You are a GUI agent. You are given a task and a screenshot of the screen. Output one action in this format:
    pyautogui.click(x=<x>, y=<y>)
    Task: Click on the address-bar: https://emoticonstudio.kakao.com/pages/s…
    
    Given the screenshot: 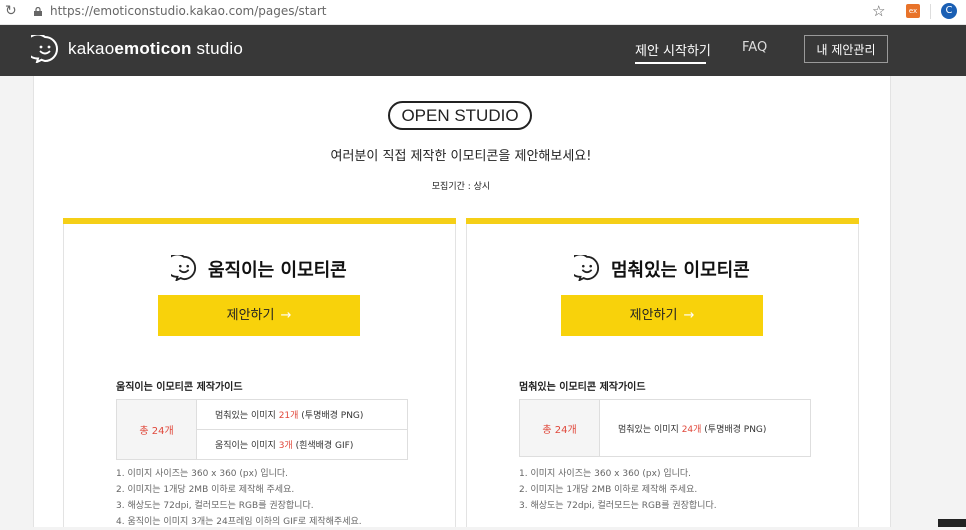 What is the action you would take?
    pyautogui.click(x=188, y=11)
    